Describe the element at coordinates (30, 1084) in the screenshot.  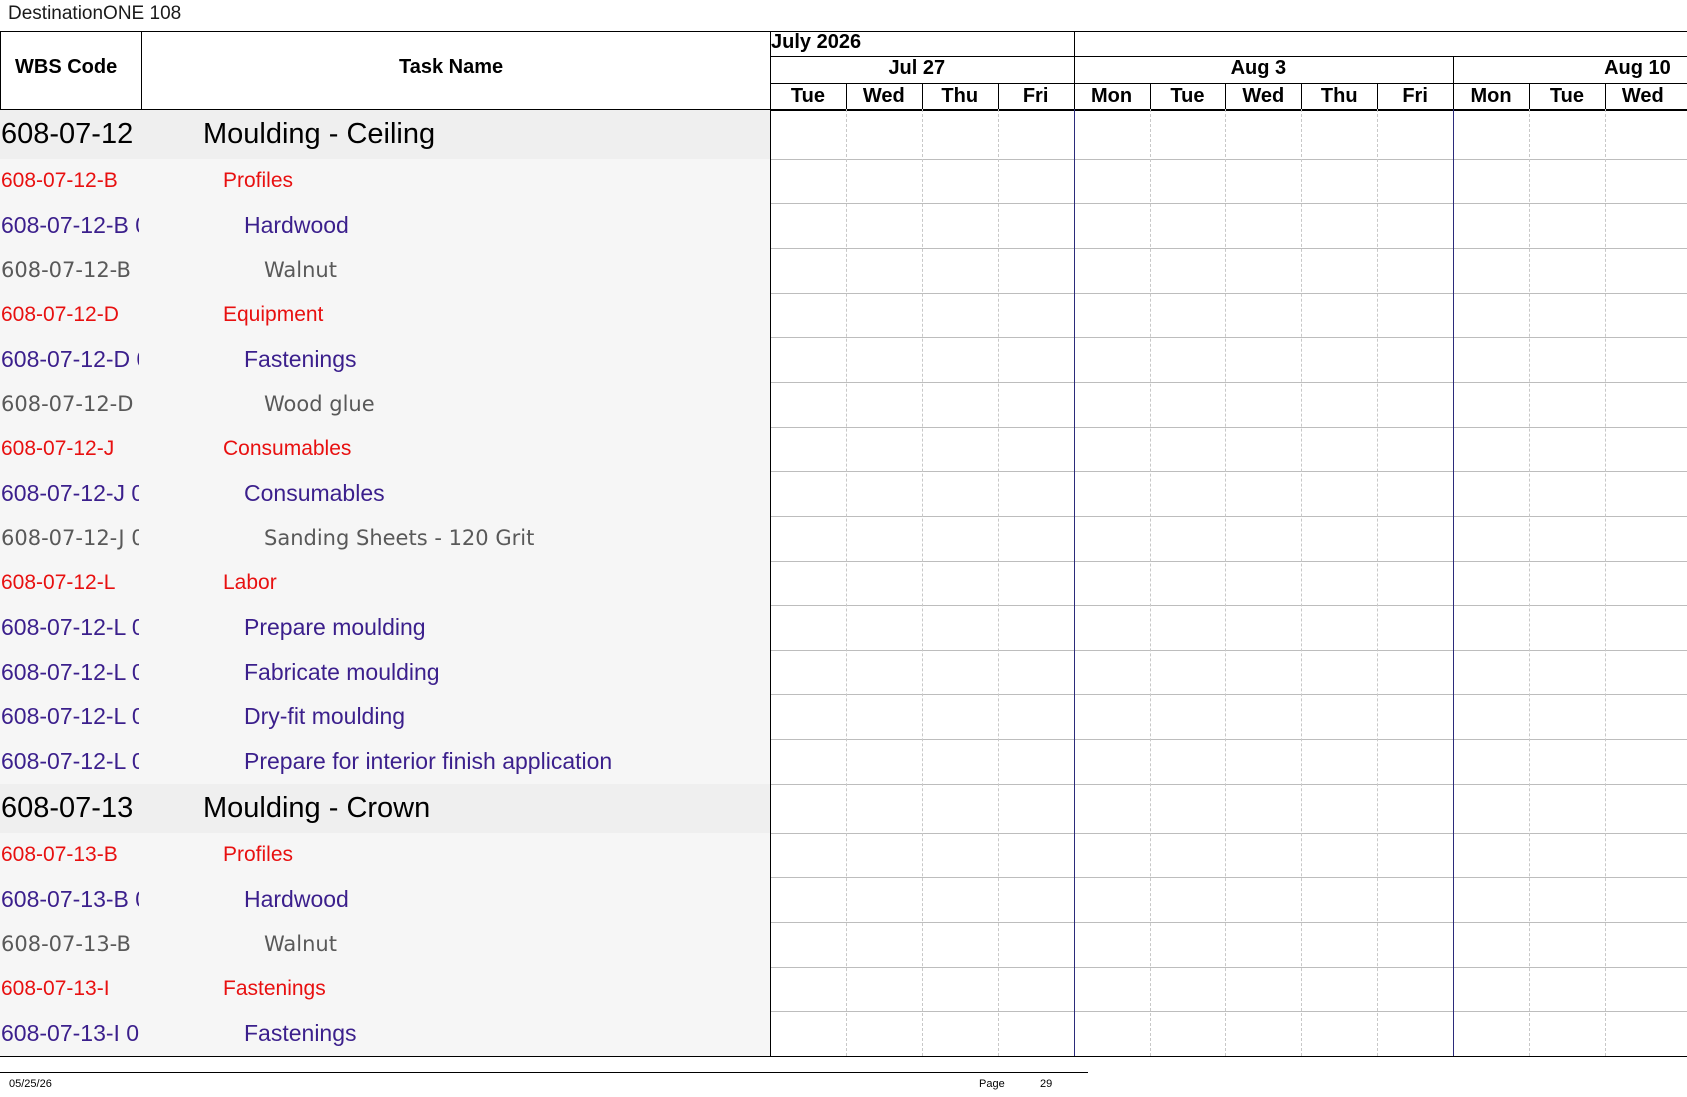
I see `print-date: 05/25/26` at that location.